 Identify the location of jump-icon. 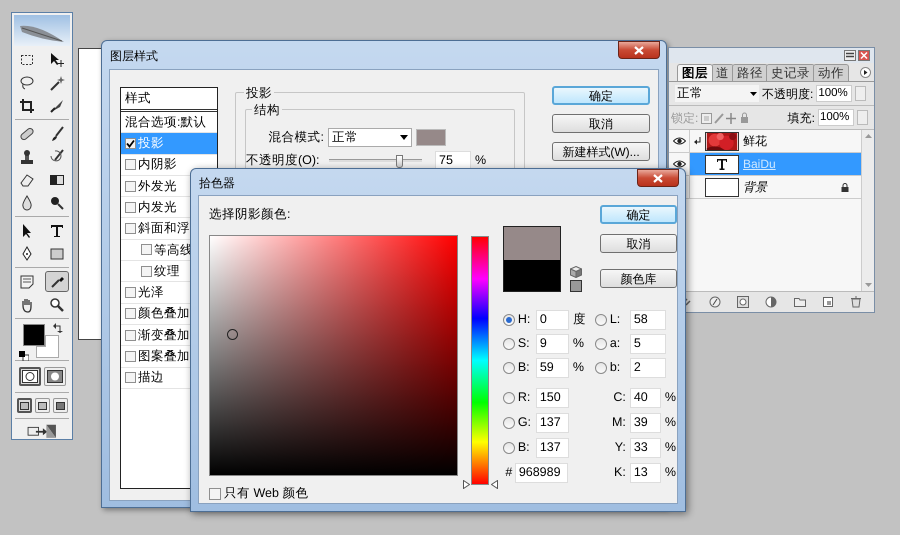
(42, 431).